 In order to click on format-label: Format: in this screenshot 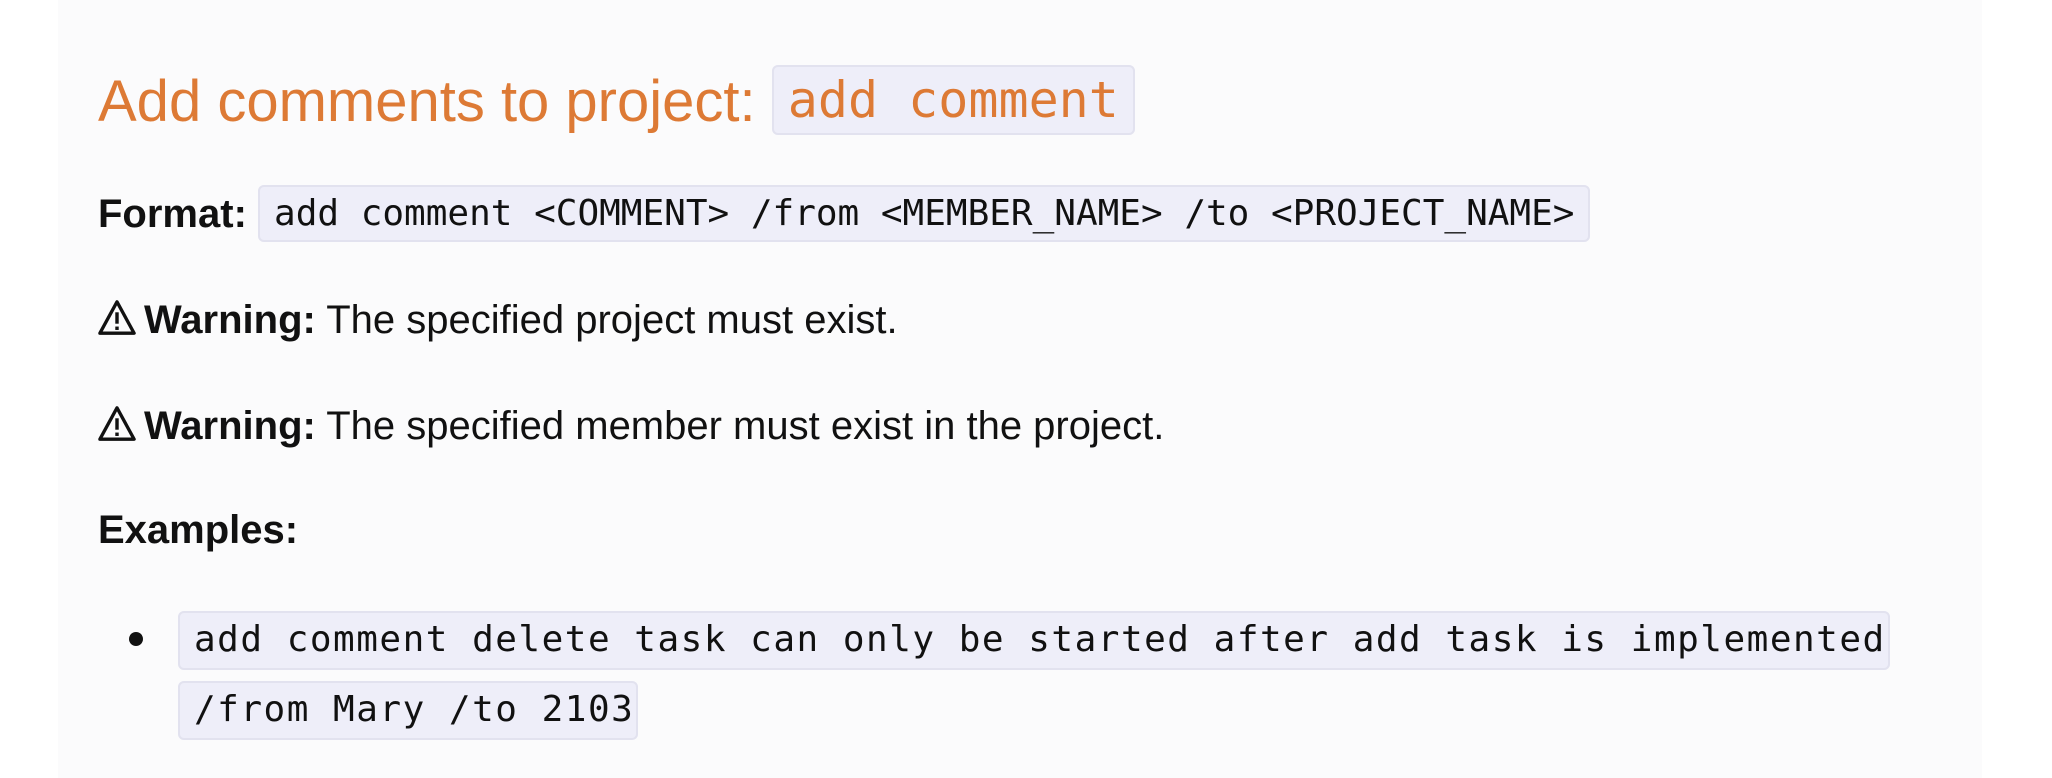, I will do `click(172, 214)`.